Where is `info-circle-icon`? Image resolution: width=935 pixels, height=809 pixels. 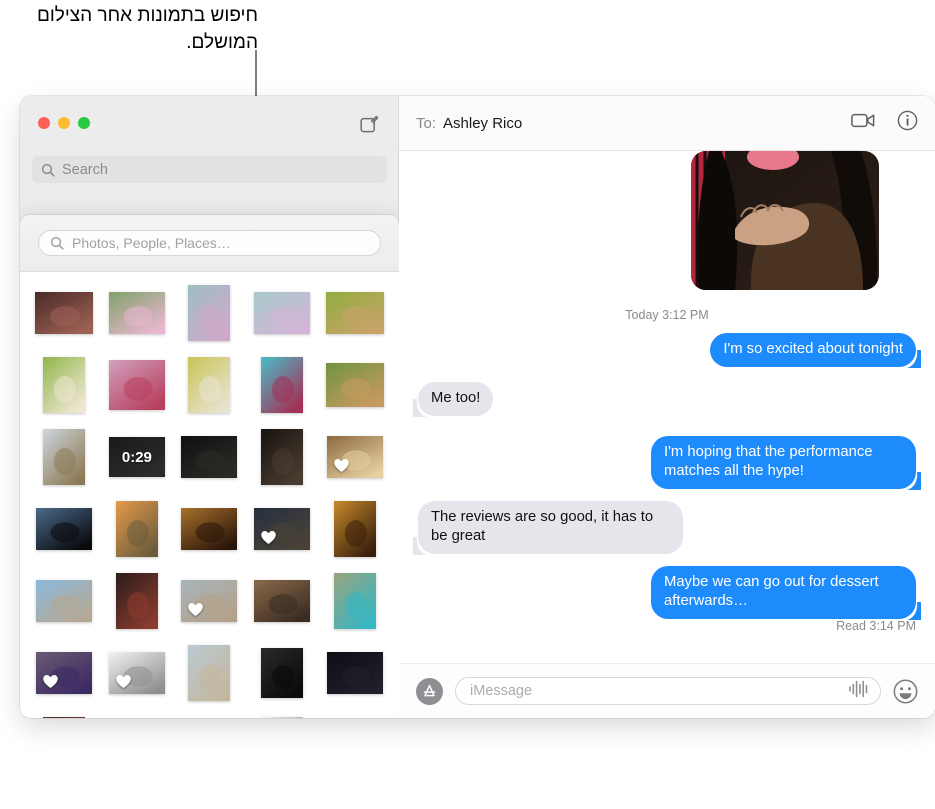
info-circle-icon is located at coordinates (907, 123).